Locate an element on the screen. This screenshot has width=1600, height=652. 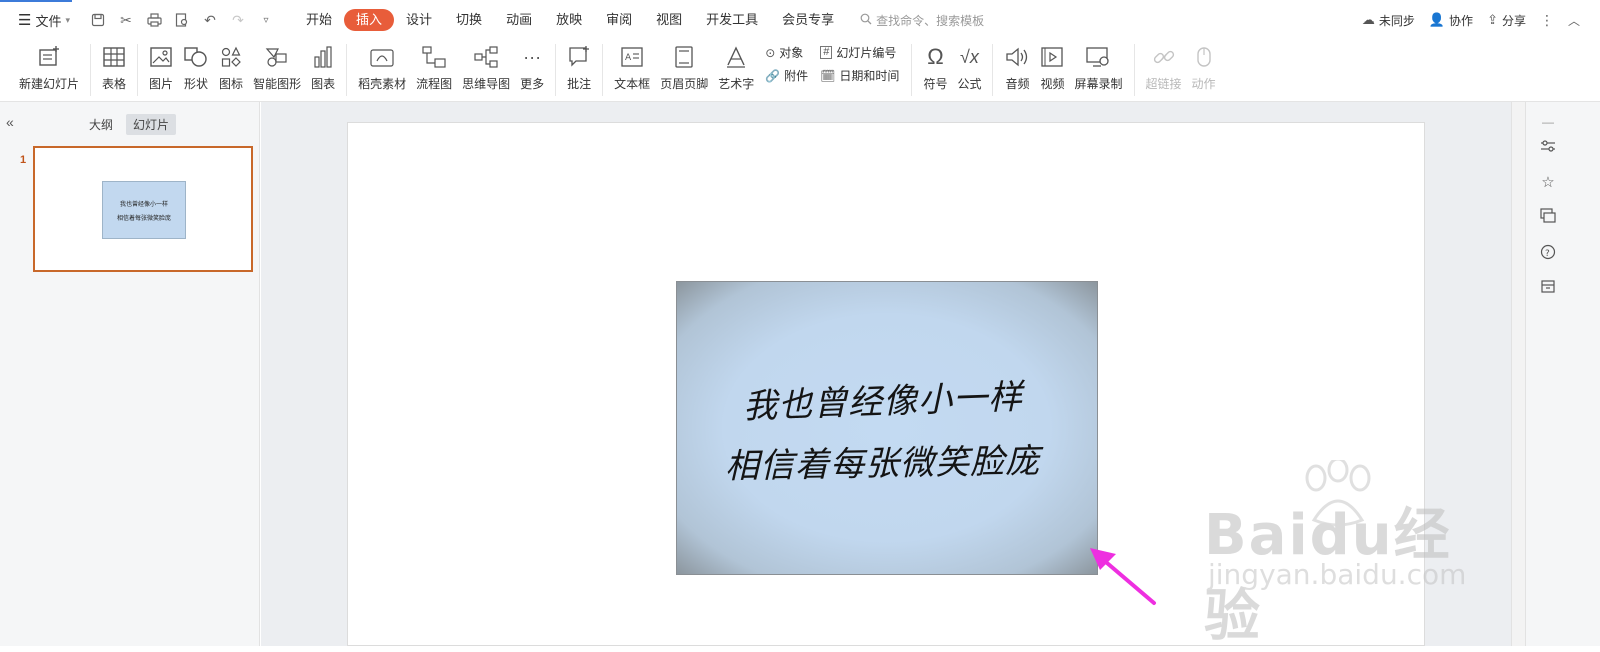
tab-developer: 开发工具 is located at coordinates (732, 20).